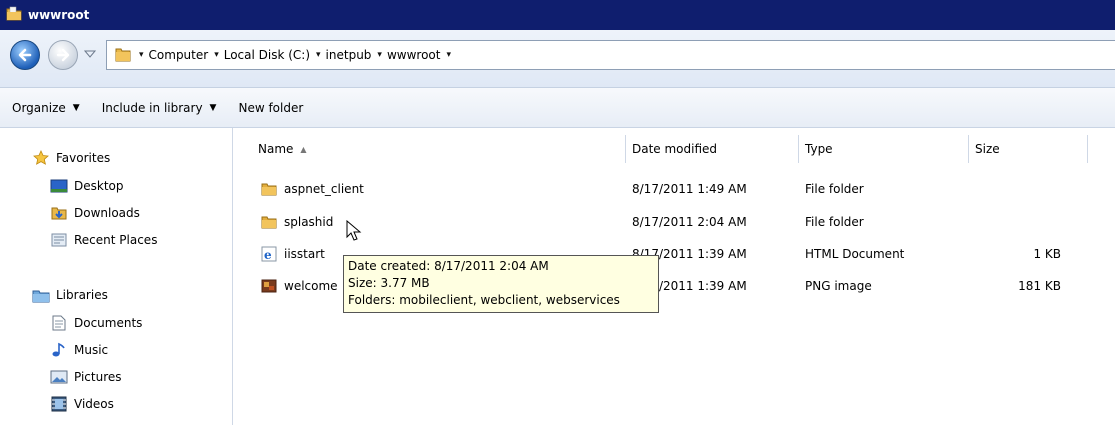 Image resolution: width=1115 pixels, height=425 pixels. Describe the element at coordinates (389, 283) in the screenshot. I see `tooltip-size: Size: 3.77 MB` at that location.